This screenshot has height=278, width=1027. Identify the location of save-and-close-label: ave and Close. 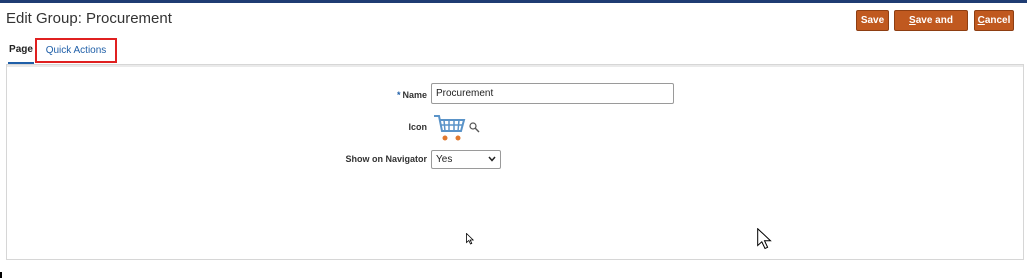
(934, 30).